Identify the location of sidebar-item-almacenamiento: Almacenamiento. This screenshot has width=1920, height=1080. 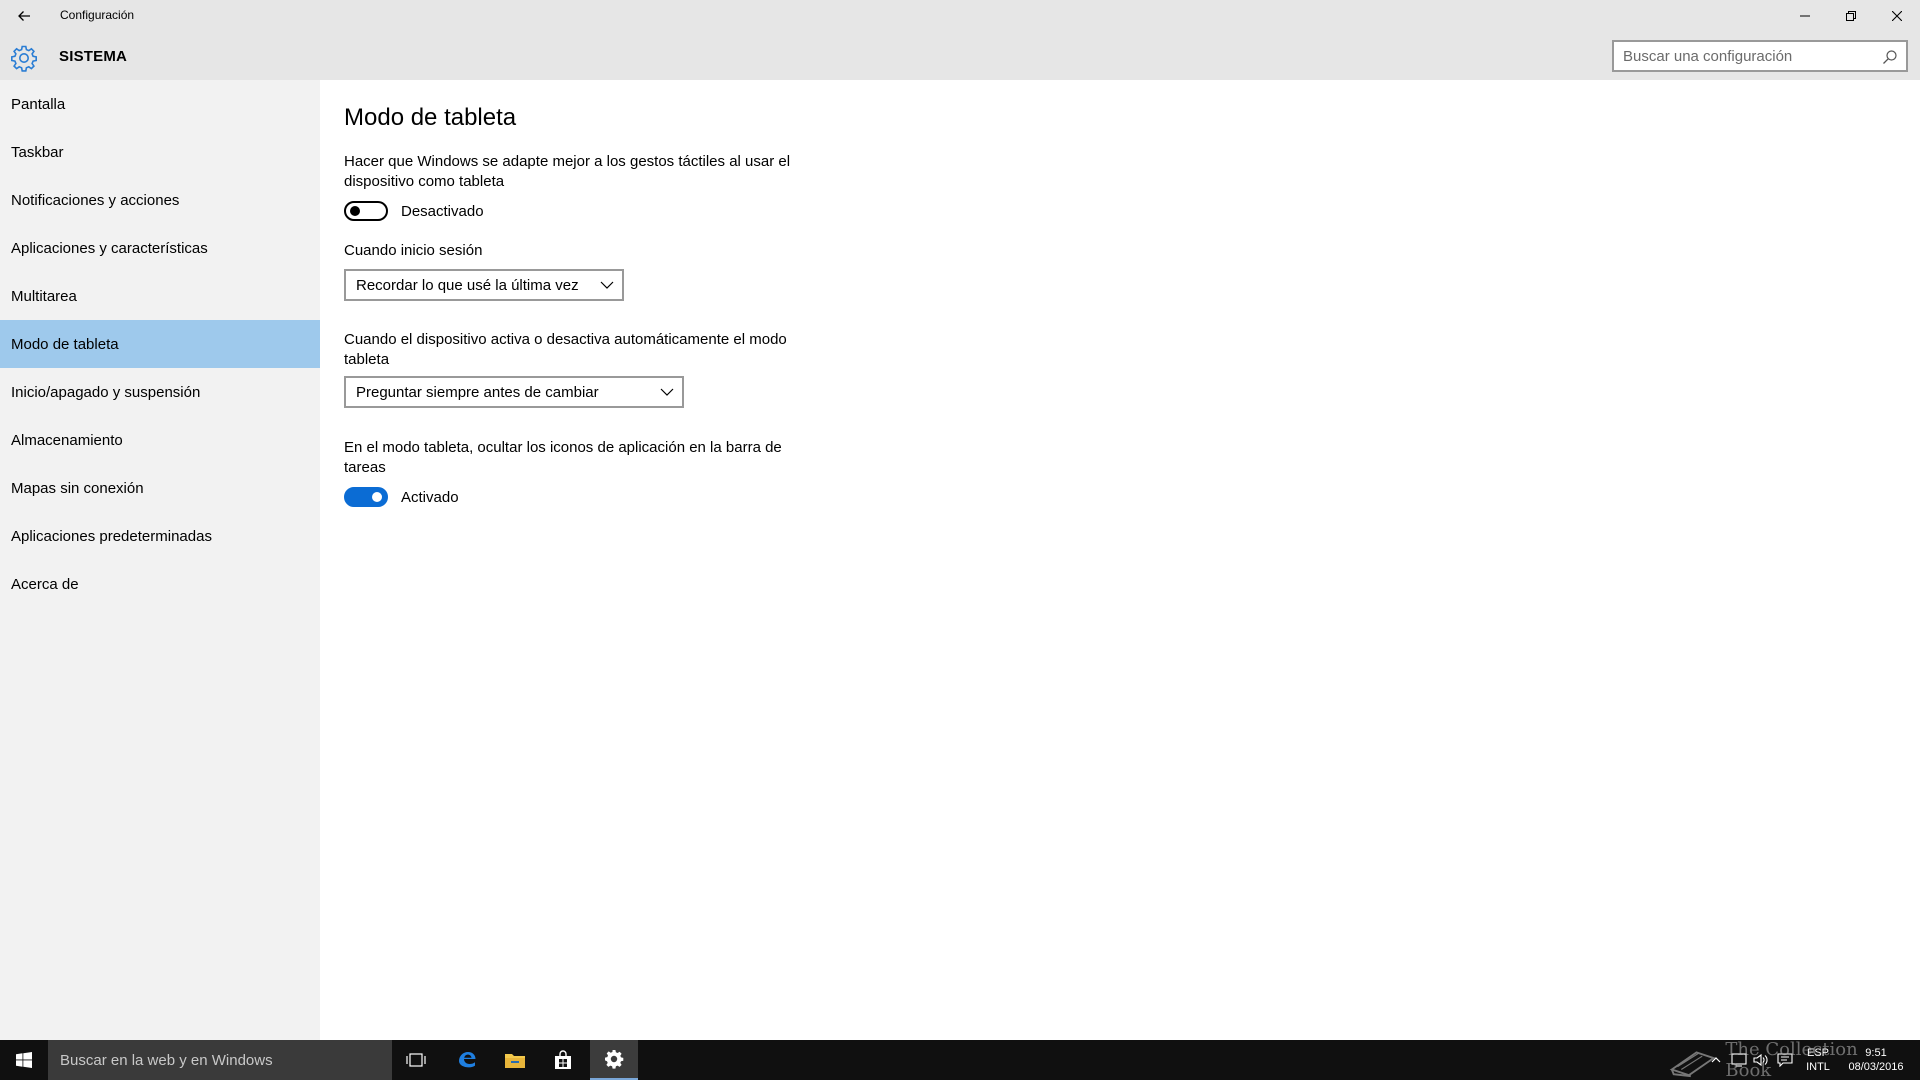
(160, 440).